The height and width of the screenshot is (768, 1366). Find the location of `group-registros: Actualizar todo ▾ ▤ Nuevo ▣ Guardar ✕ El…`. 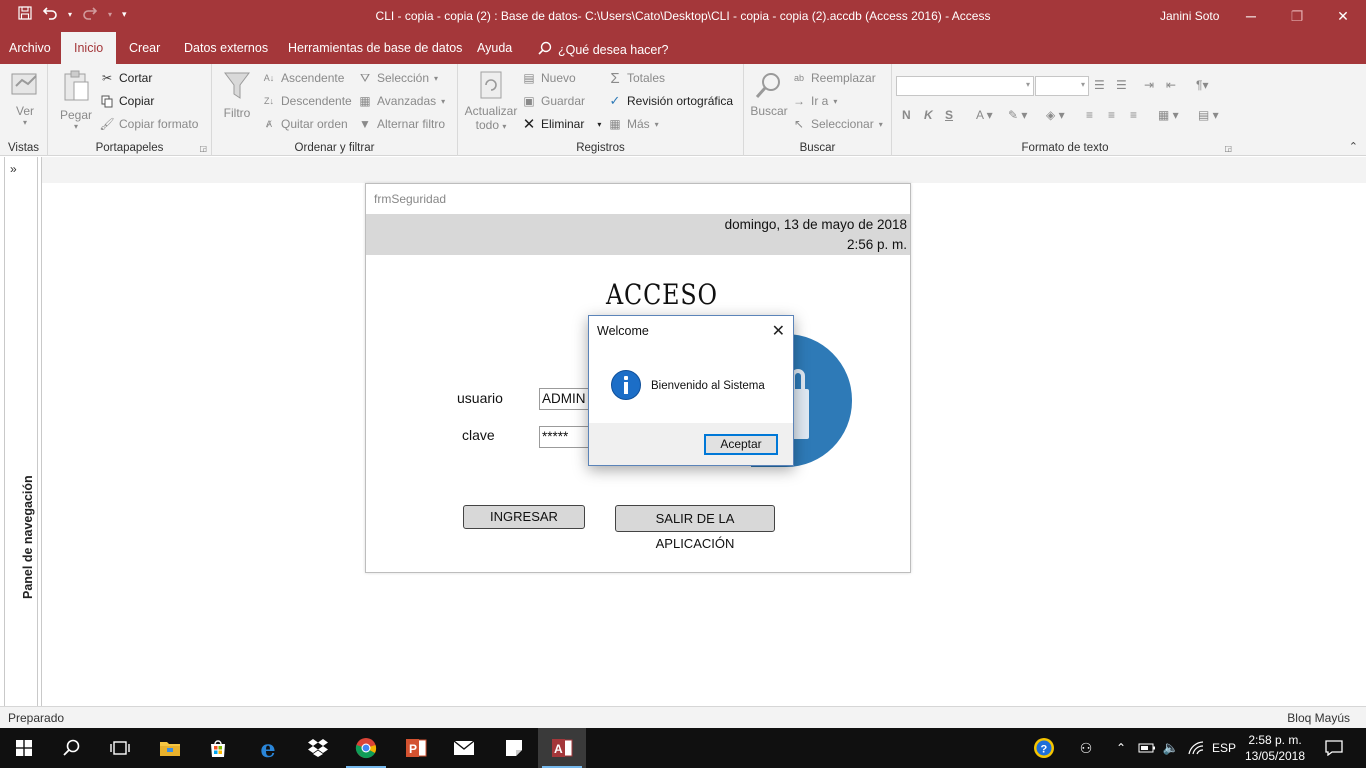

group-registros: Actualizar todo ▾ ▤ Nuevo ▣ Guardar ✕ El… is located at coordinates (601, 110).